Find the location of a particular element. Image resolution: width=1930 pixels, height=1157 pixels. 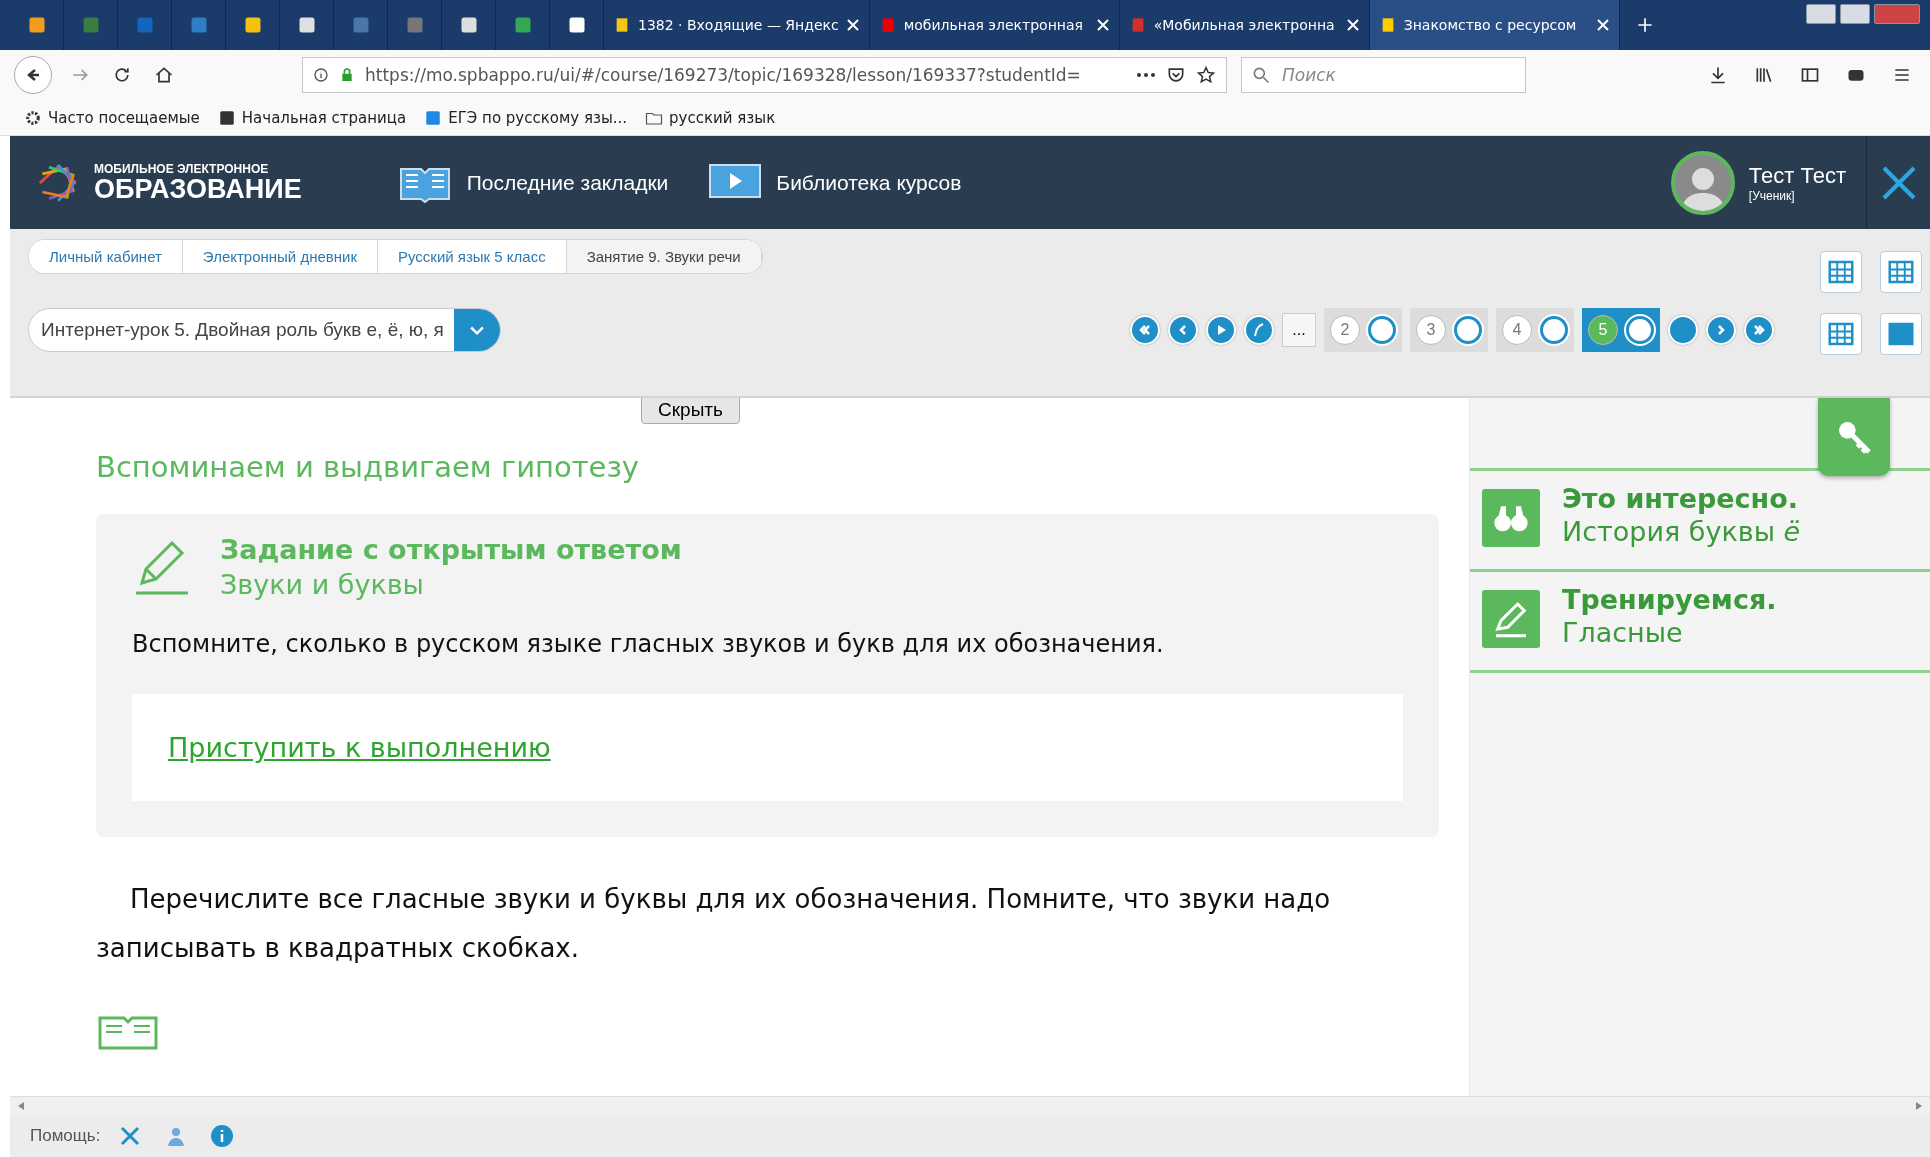

side-item-subtitle: Гласные is located at coordinates (1623, 632).